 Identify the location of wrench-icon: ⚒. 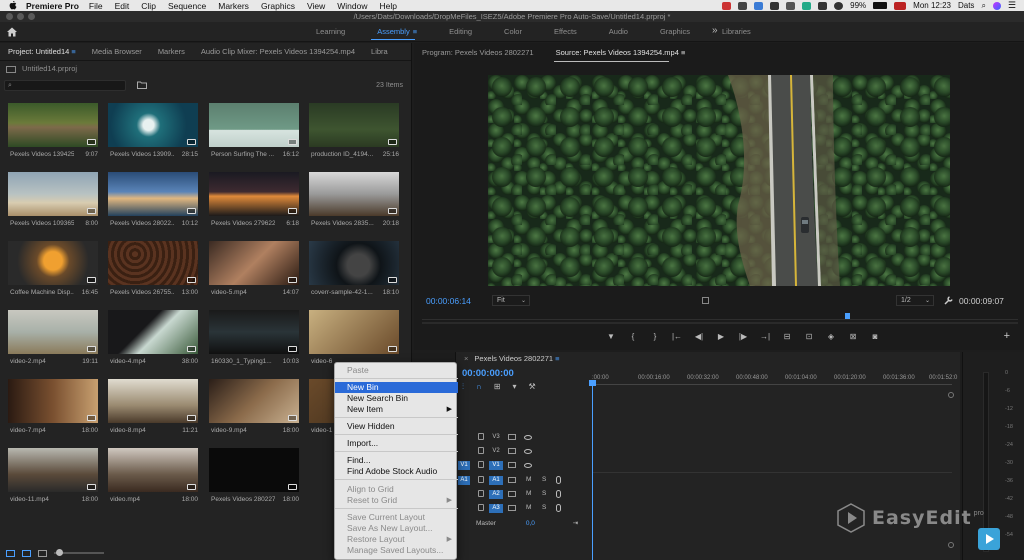
(531, 387).